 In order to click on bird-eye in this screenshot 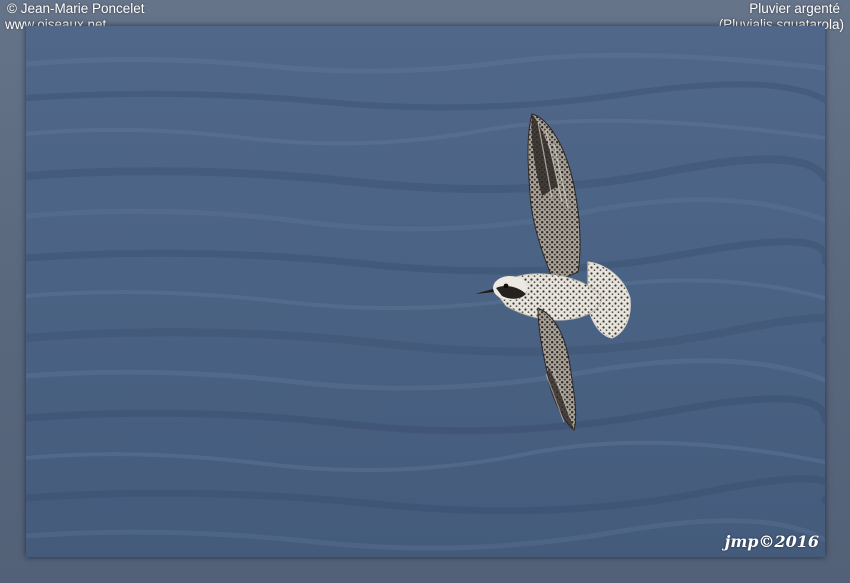, I will do `click(506, 286)`.